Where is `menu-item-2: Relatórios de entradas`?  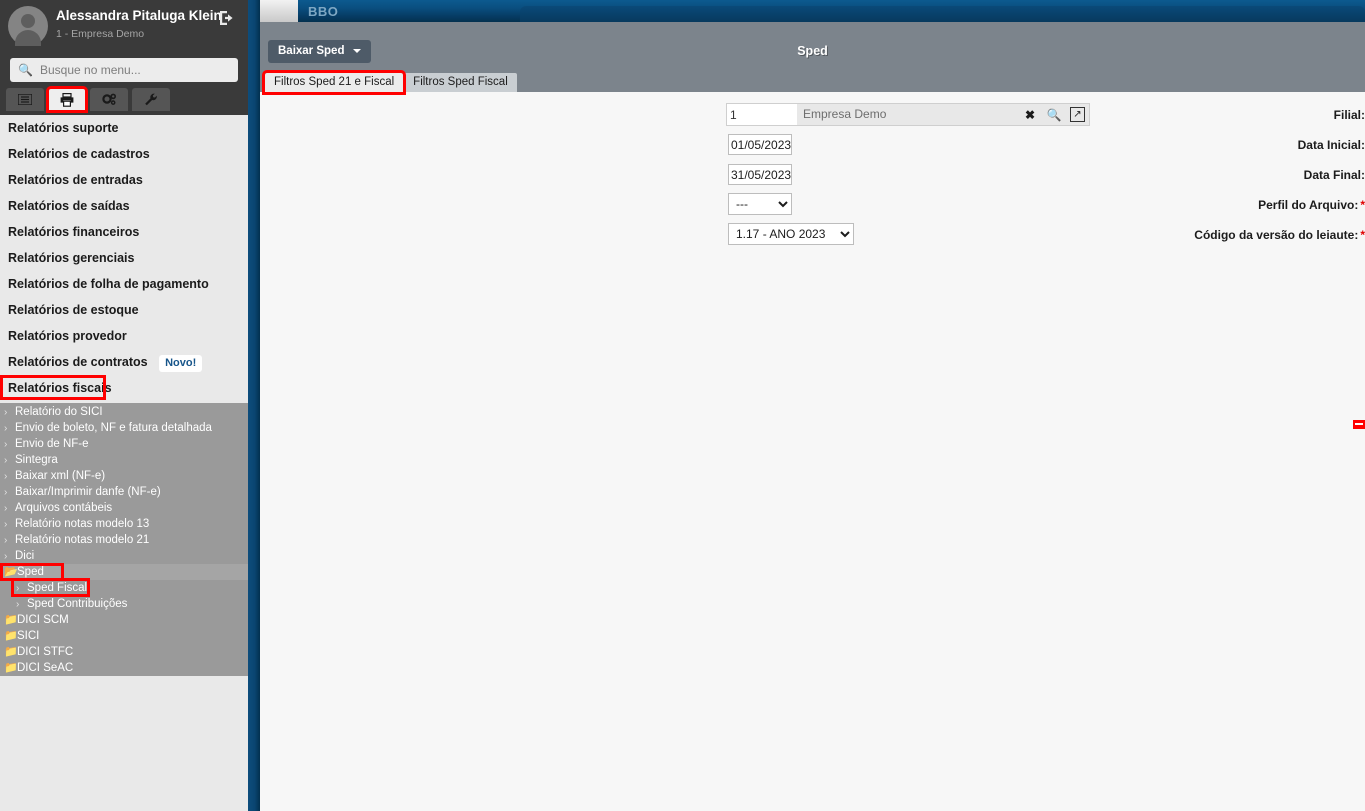 menu-item-2: Relatórios de entradas is located at coordinates (124, 180).